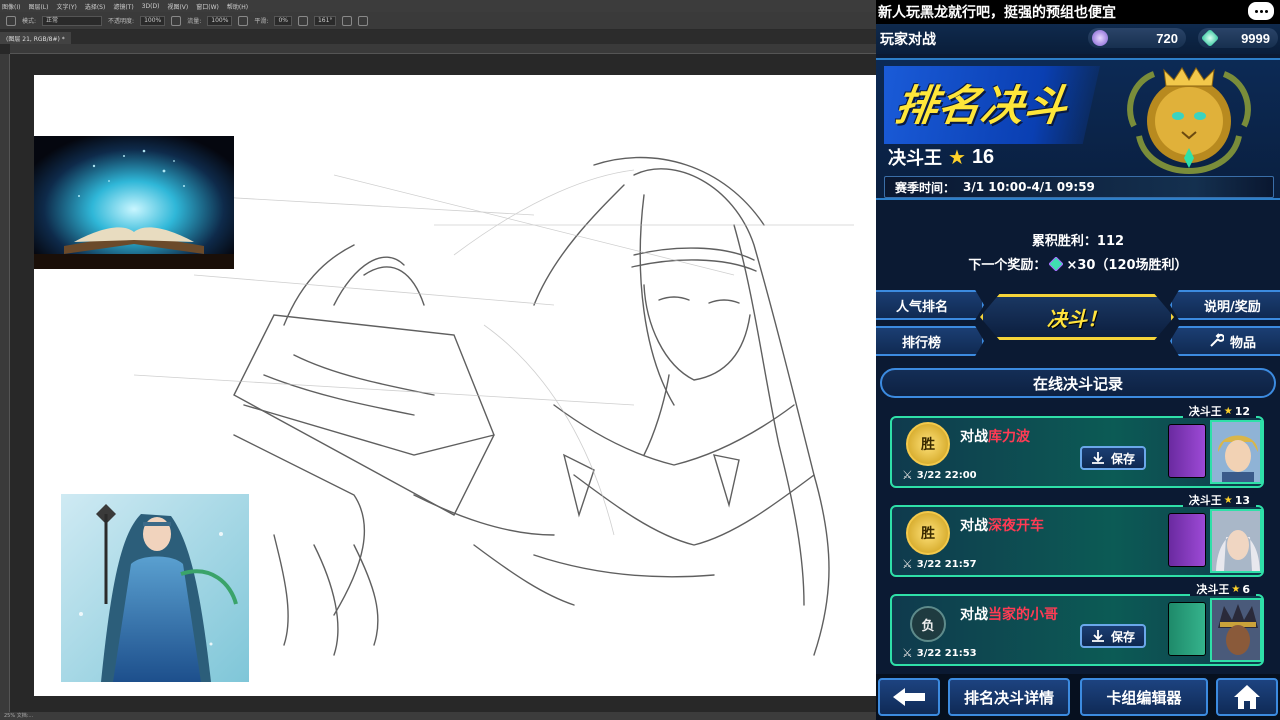 The height and width of the screenshot is (720, 1280). Describe the element at coordinates (1097, 458) in the screenshot. I see `download-icon` at that location.